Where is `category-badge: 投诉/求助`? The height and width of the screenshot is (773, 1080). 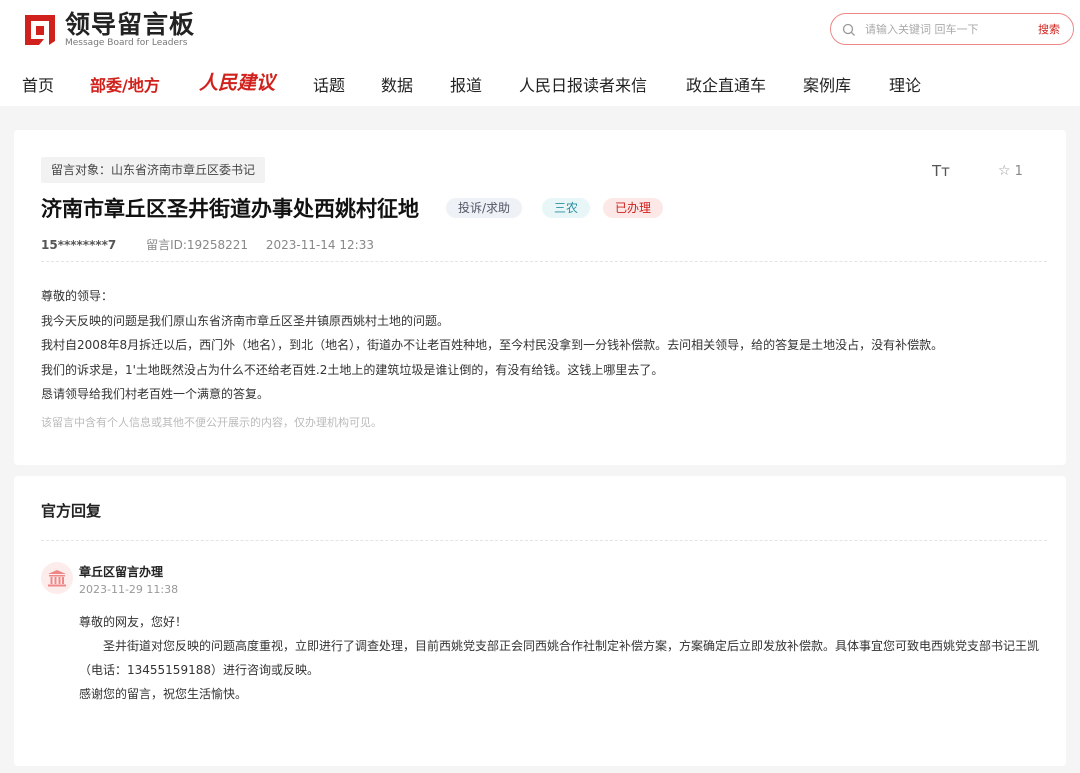
category-badge: 投诉/求助 is located at coordinates (484, 208).